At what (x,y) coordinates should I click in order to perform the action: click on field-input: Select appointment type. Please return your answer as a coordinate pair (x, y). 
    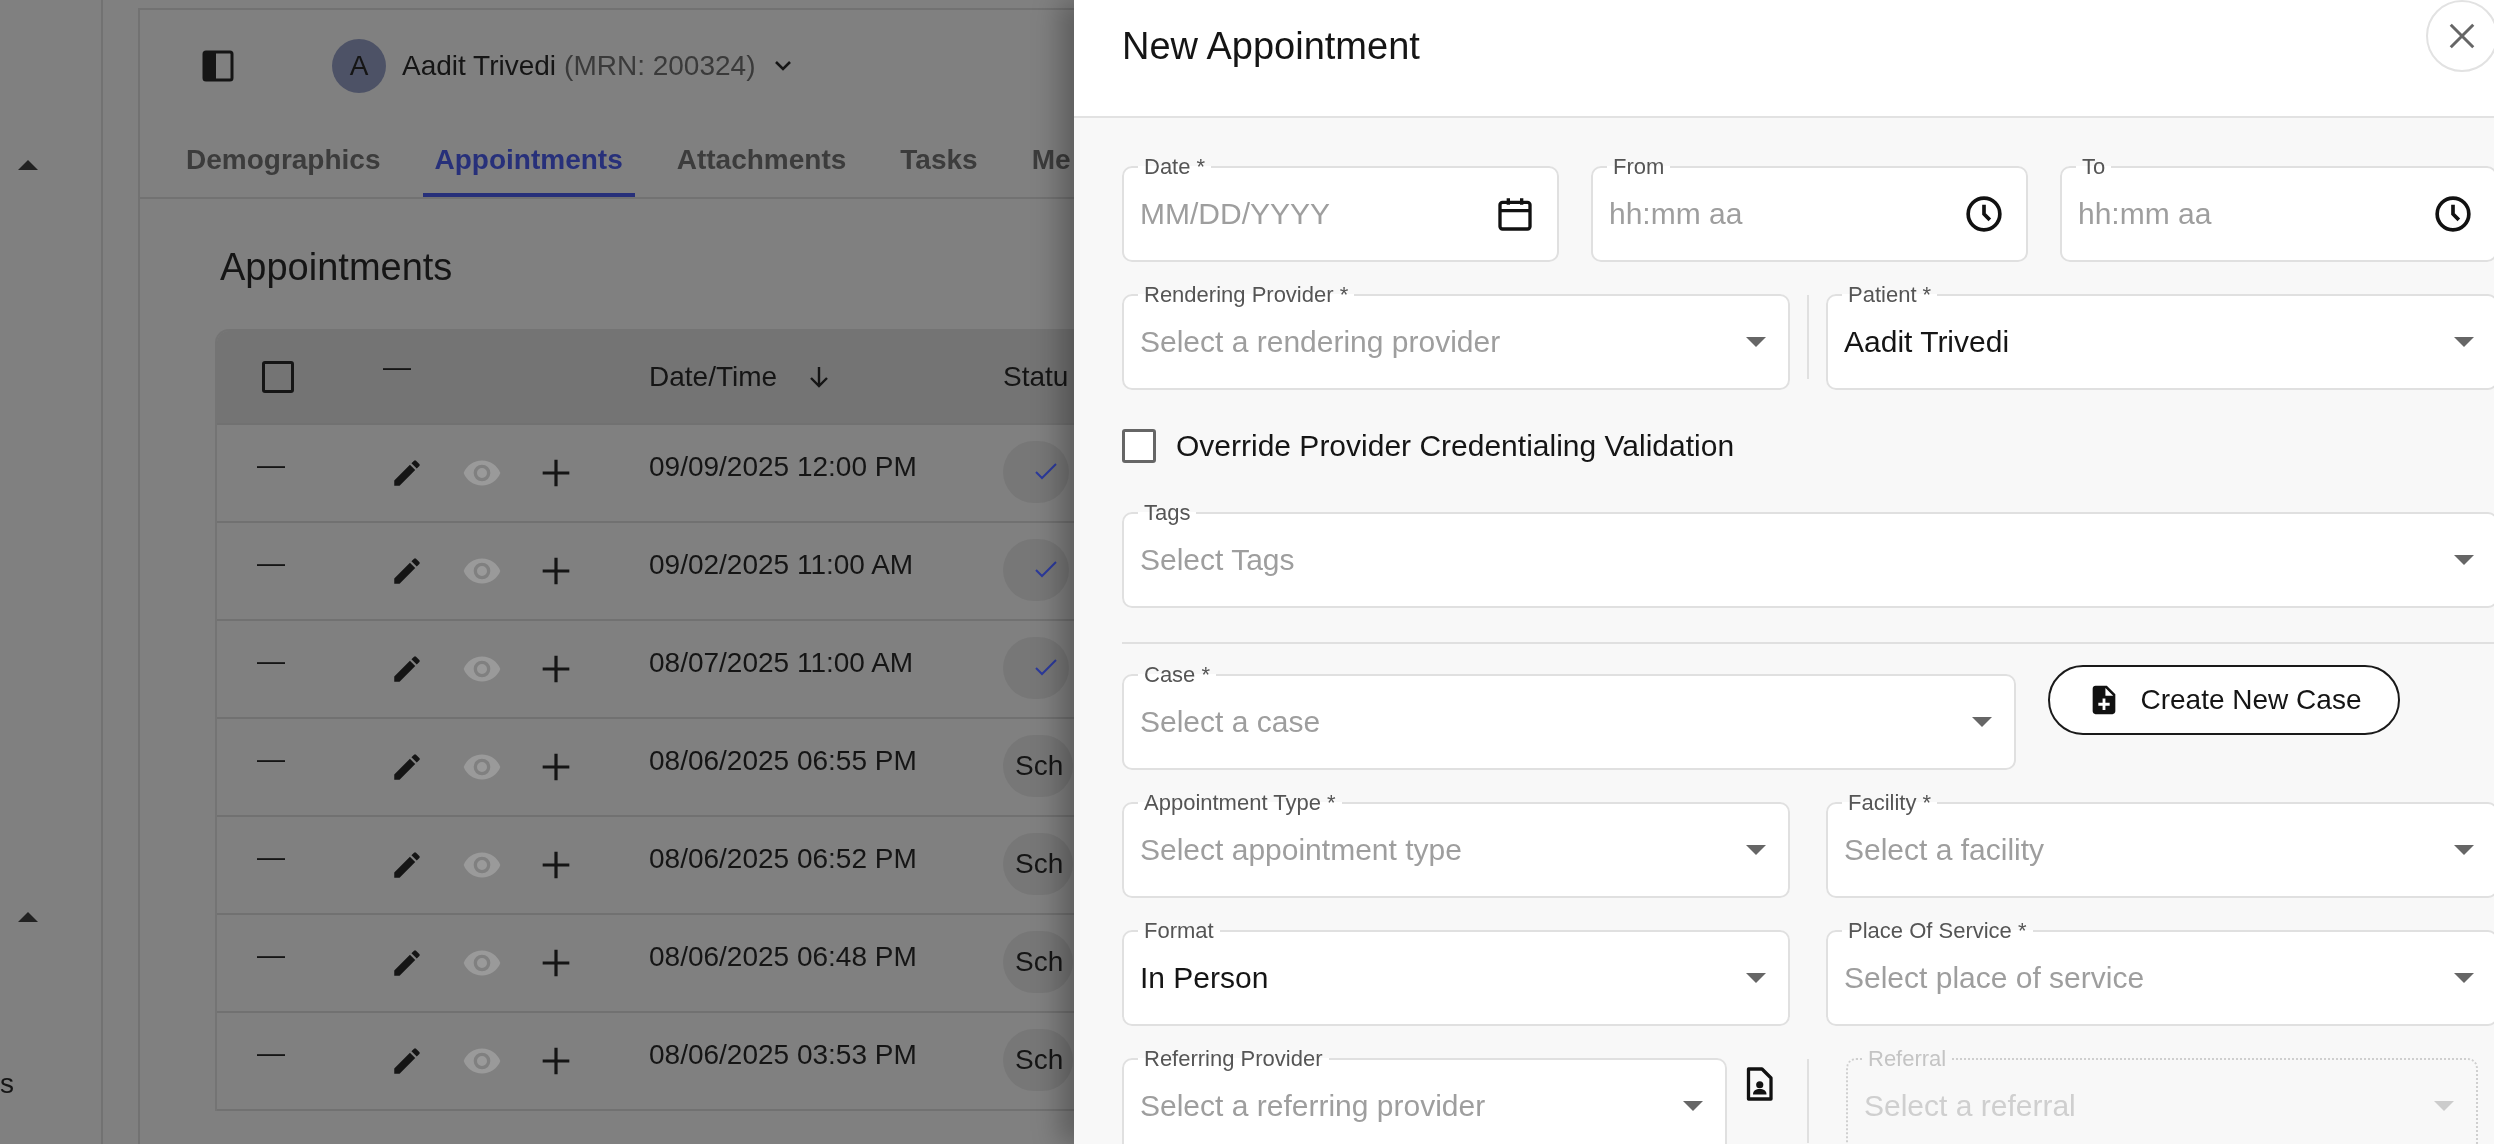
    Looking at the image, I should click on (1436, 850).